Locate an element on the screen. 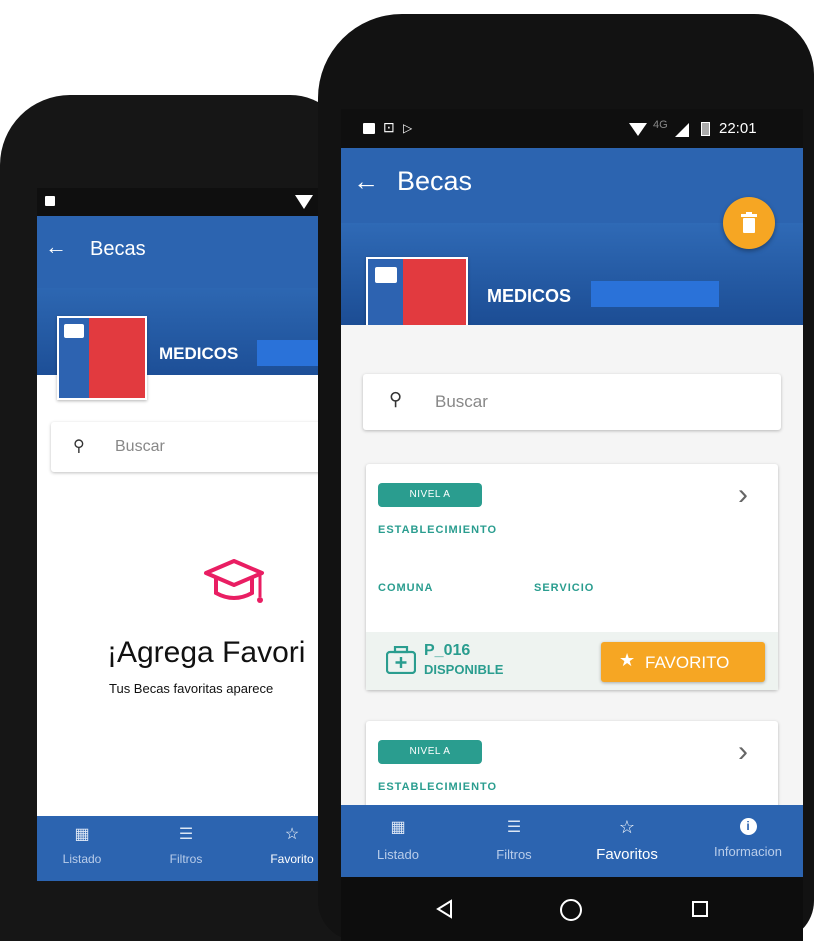 The image size is (814, 941). nav-label: Informacion is located at coordinates (748, 851).